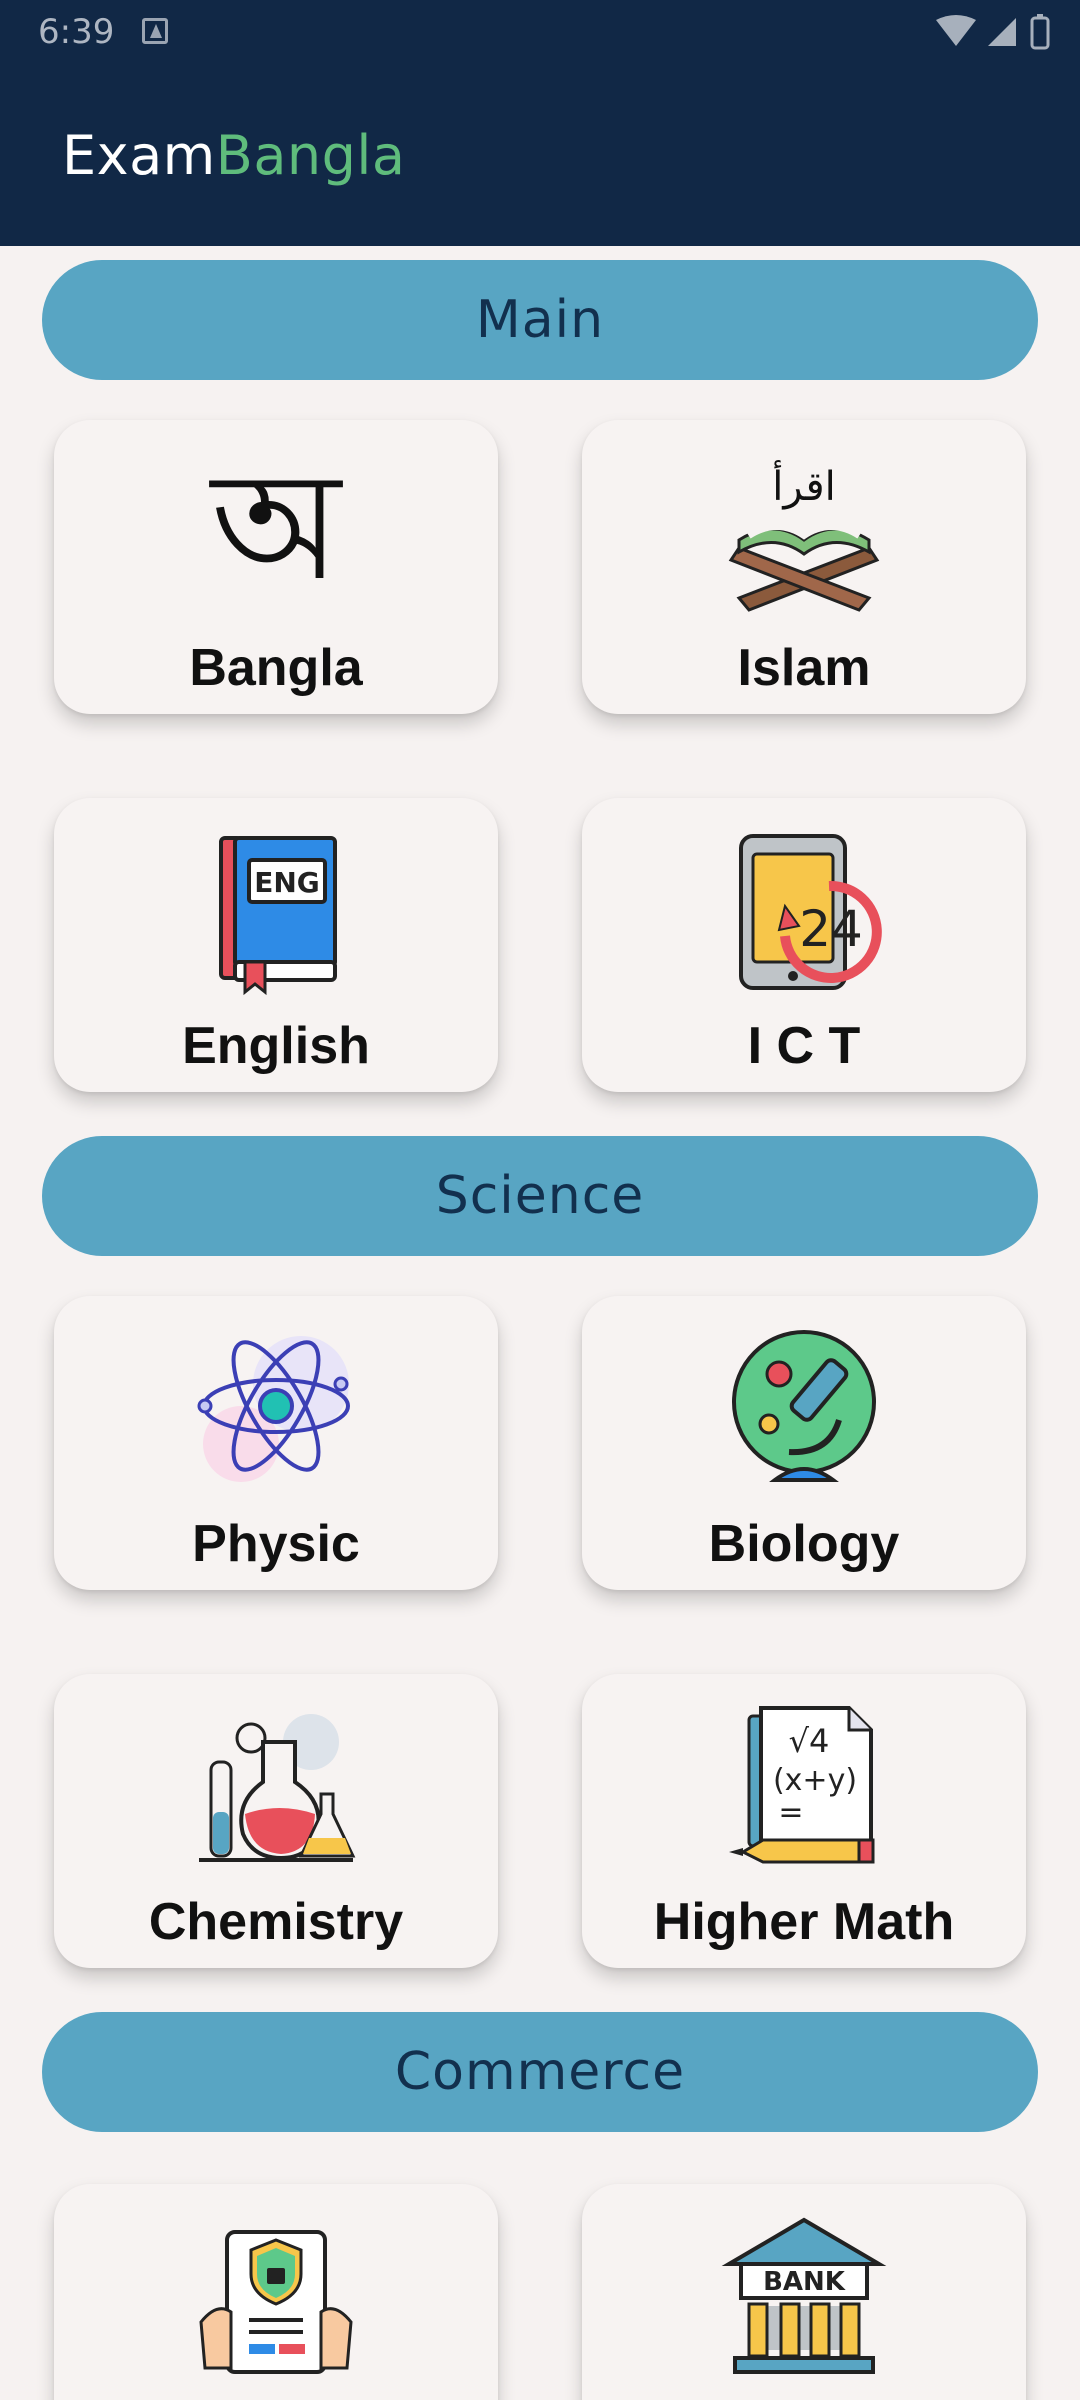 The height and width of the screenshot is (2400, 1080). I want to click on status-icons, so click(993, 32).